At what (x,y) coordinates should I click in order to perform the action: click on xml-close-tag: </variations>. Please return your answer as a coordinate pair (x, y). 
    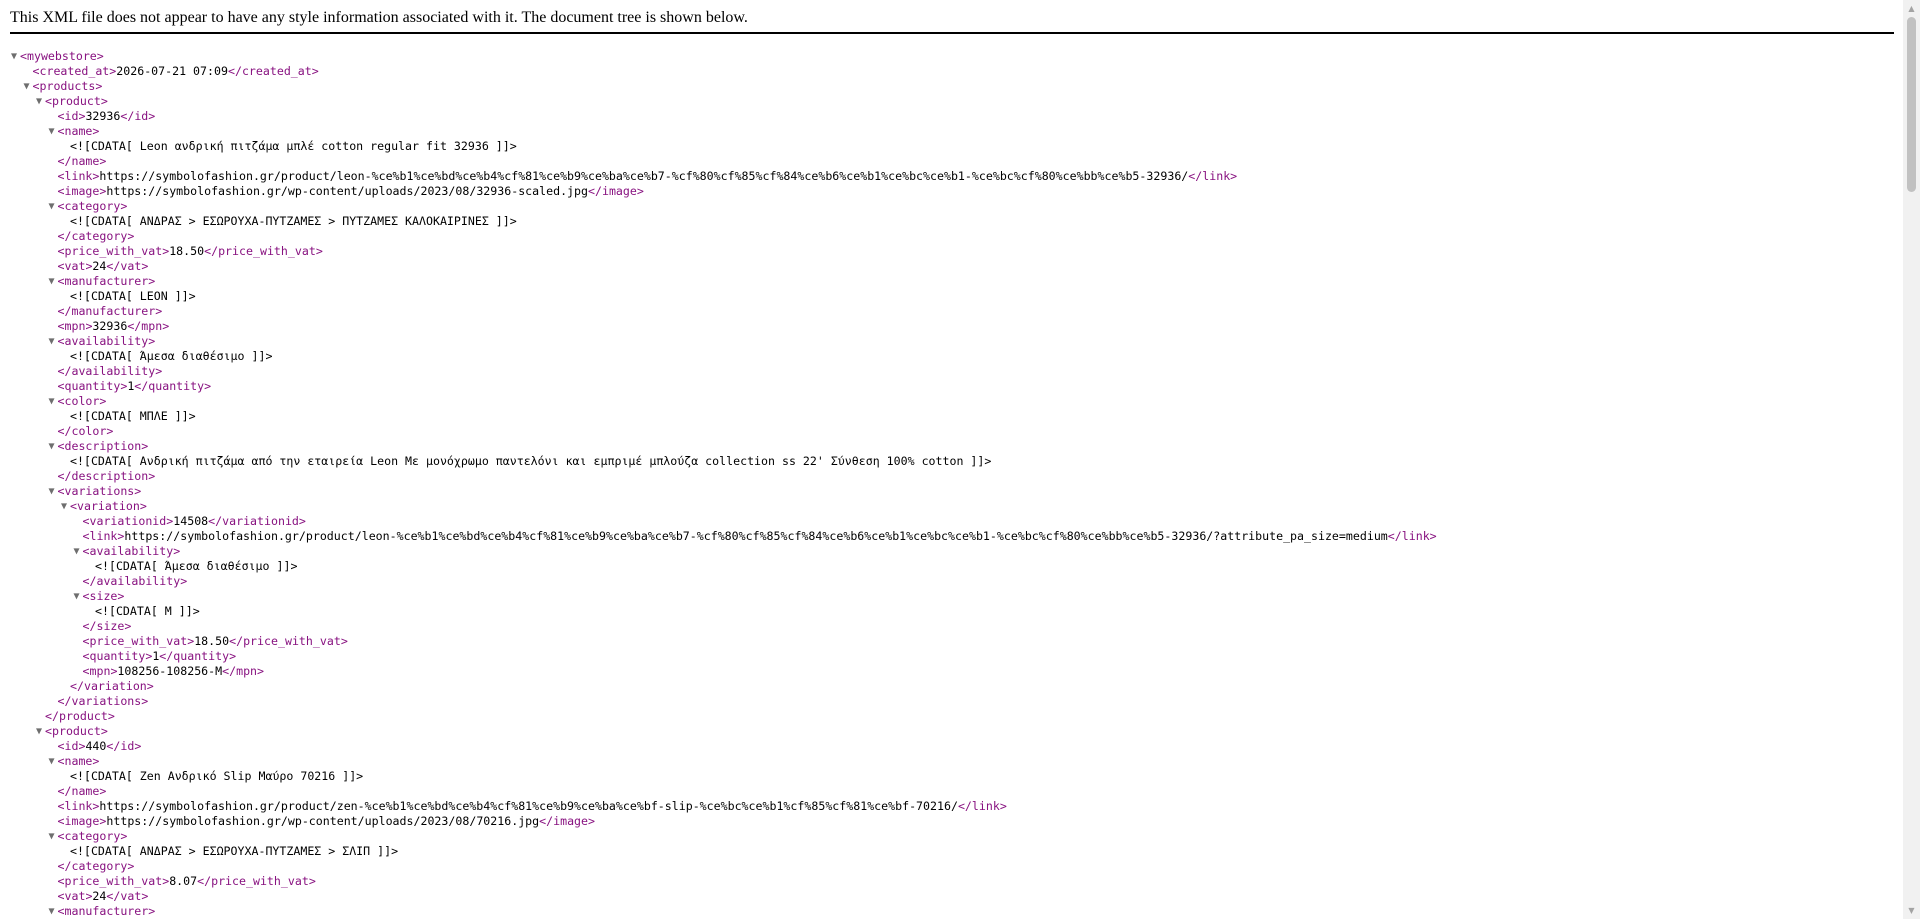
    Looking at the image, I should click on (103, 701).